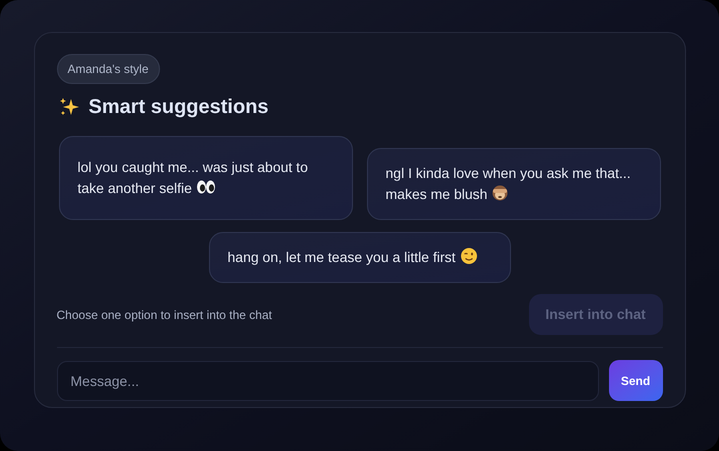 The image size is (719, 451). What do you see at coordinates (513, 184) in the screenshot?
I see `suggestion-option: ngl I kinda love when you ask me that... makes me blush` at bounding box center [513, 184].